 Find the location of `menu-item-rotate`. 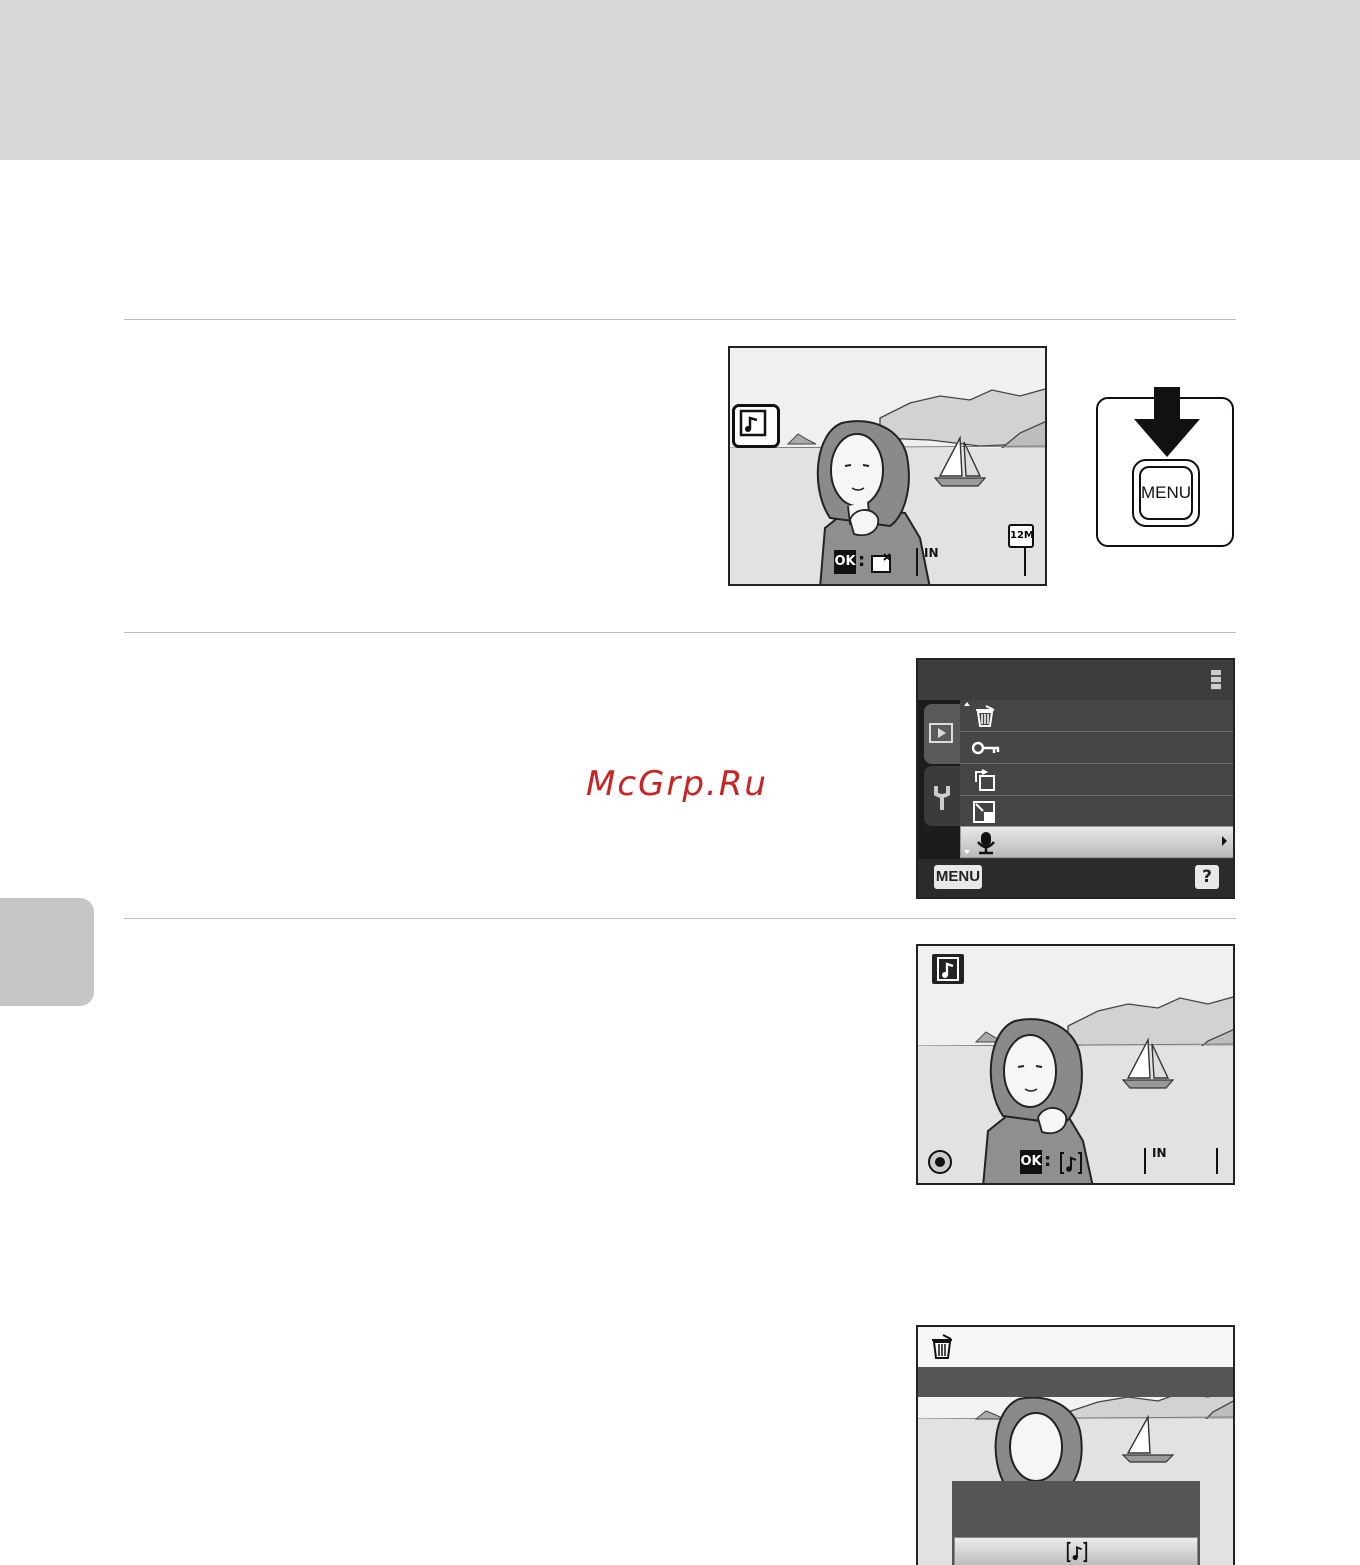

menu-item-rotate is located at coordinates (1096, 780).